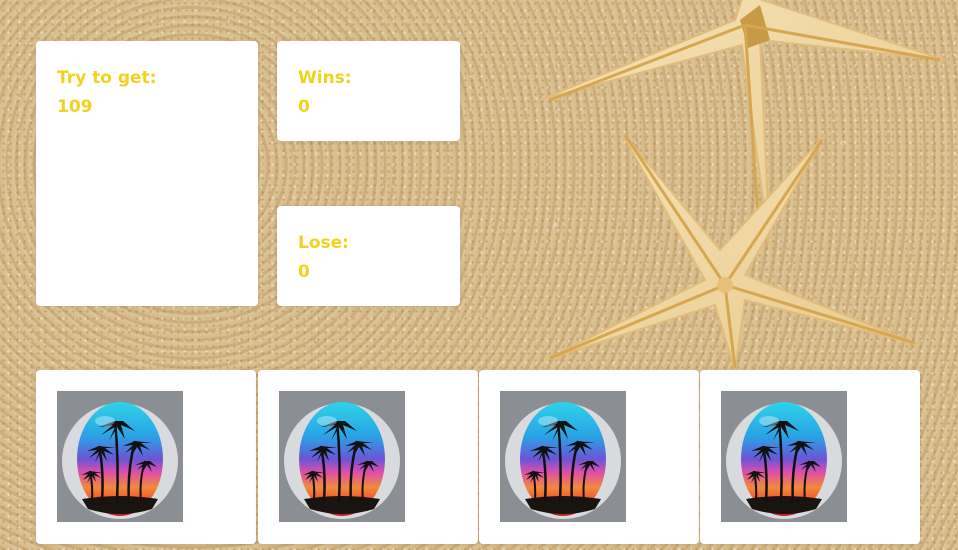 The width and height of the screenshot is (958, 550). Describe the element at coordinates (147, 173) in the screenshot. I see `target-panel: Try to get: 109` at that location.